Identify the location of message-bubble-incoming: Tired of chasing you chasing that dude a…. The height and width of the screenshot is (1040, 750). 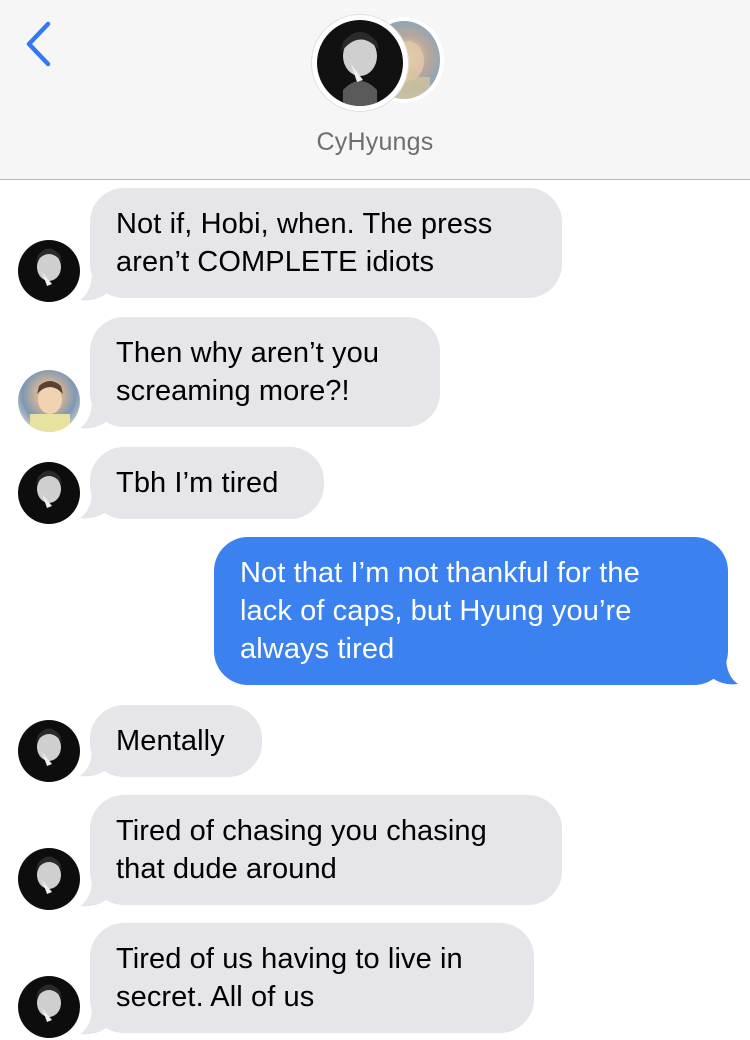
(326, 850).